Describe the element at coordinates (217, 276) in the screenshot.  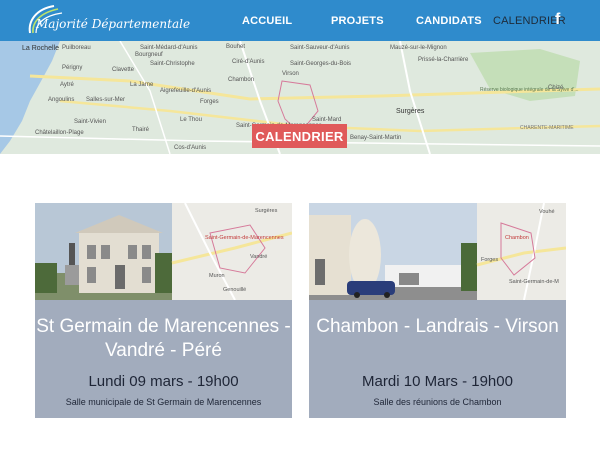
I see `map-label: Muron` at that location.